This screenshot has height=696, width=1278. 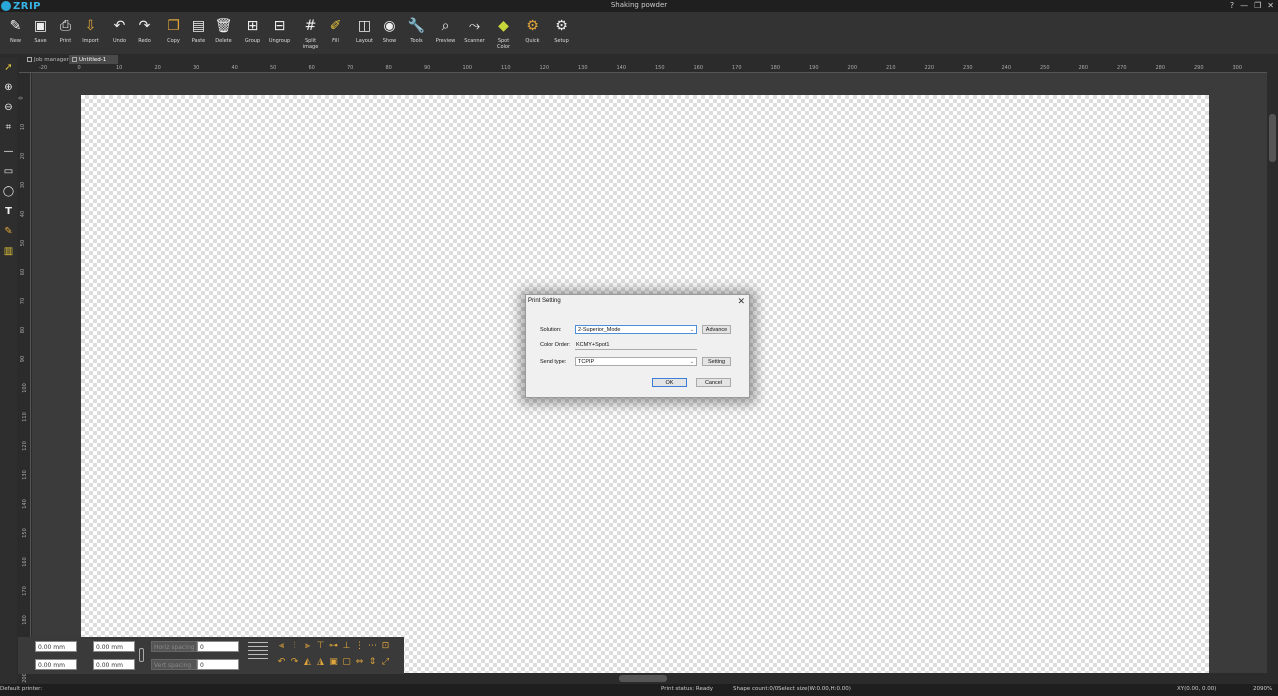 What do you see at coordinates (385, 661) in the screenshot?
I see `same-size-icon: ⤢` at bounding box center [385, 661].